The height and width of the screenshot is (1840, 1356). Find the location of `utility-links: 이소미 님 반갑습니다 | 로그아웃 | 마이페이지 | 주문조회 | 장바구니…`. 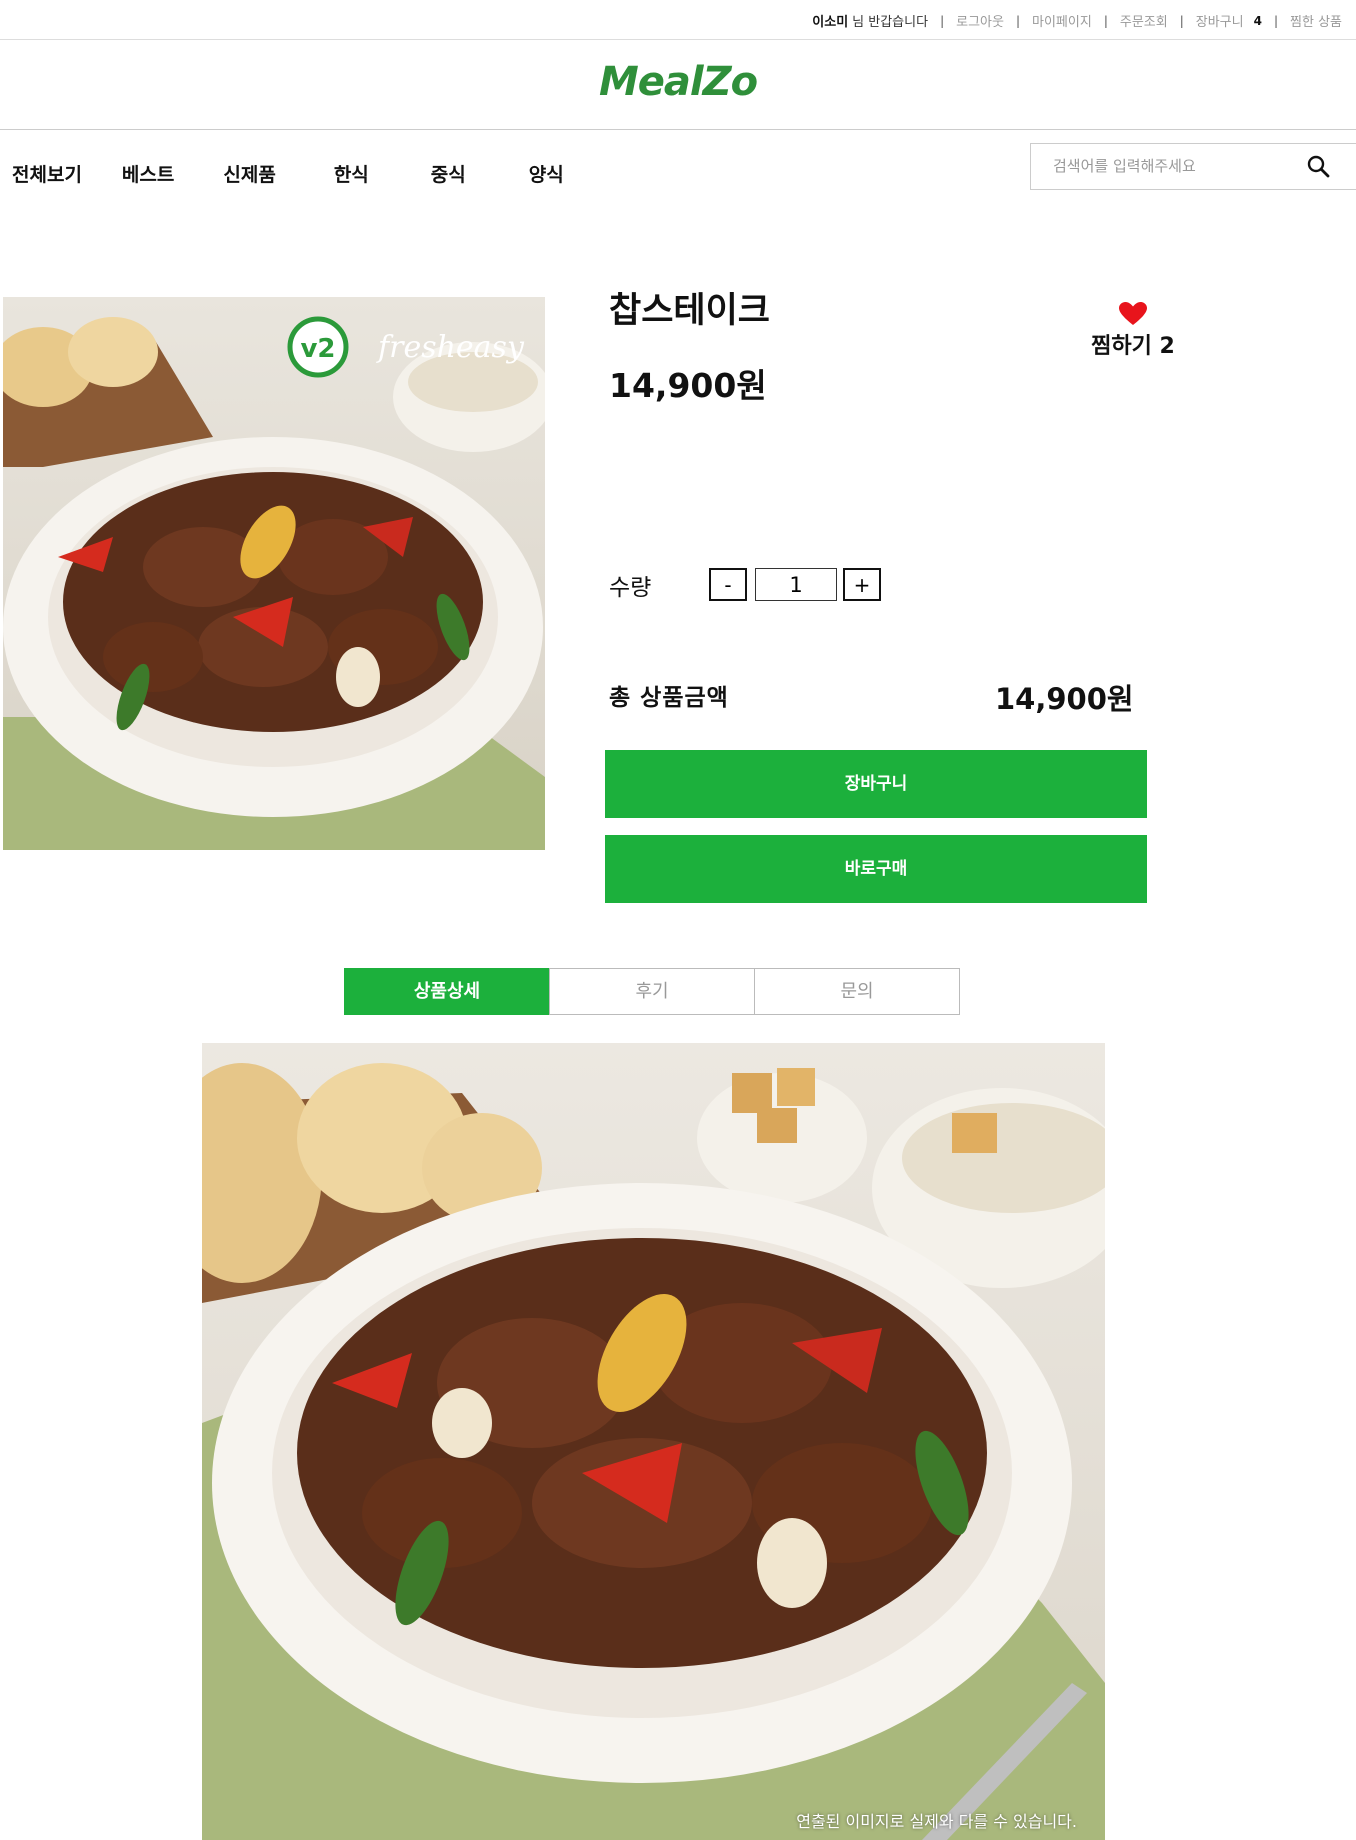

utility-links: 이소미 님 반갑습니다 | 로그아웃 | 마이페이지 | 주문조회 | 장바구니… is located at coordinates (1077, 21).